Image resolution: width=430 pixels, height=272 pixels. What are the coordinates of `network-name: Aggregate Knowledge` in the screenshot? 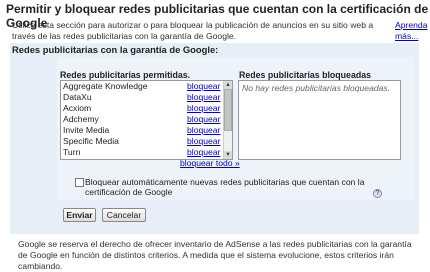 It's located at (105, 86).